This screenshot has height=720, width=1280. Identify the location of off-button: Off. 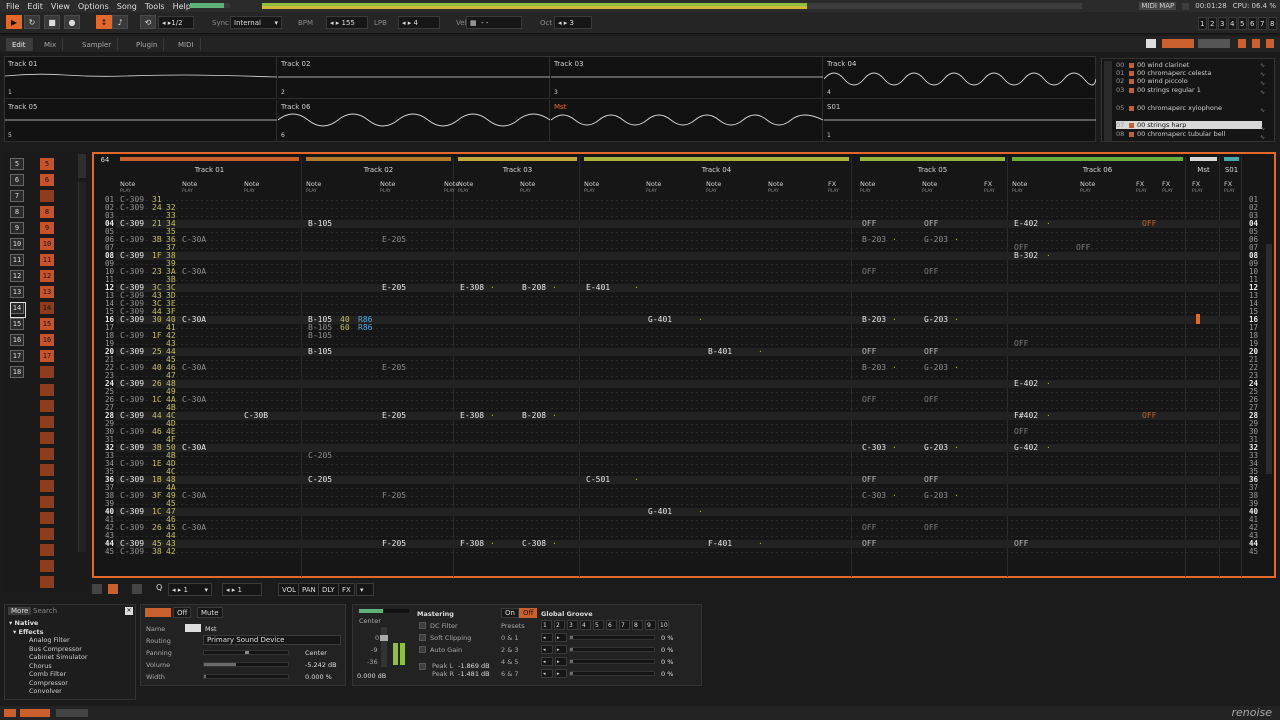
(182, 612).